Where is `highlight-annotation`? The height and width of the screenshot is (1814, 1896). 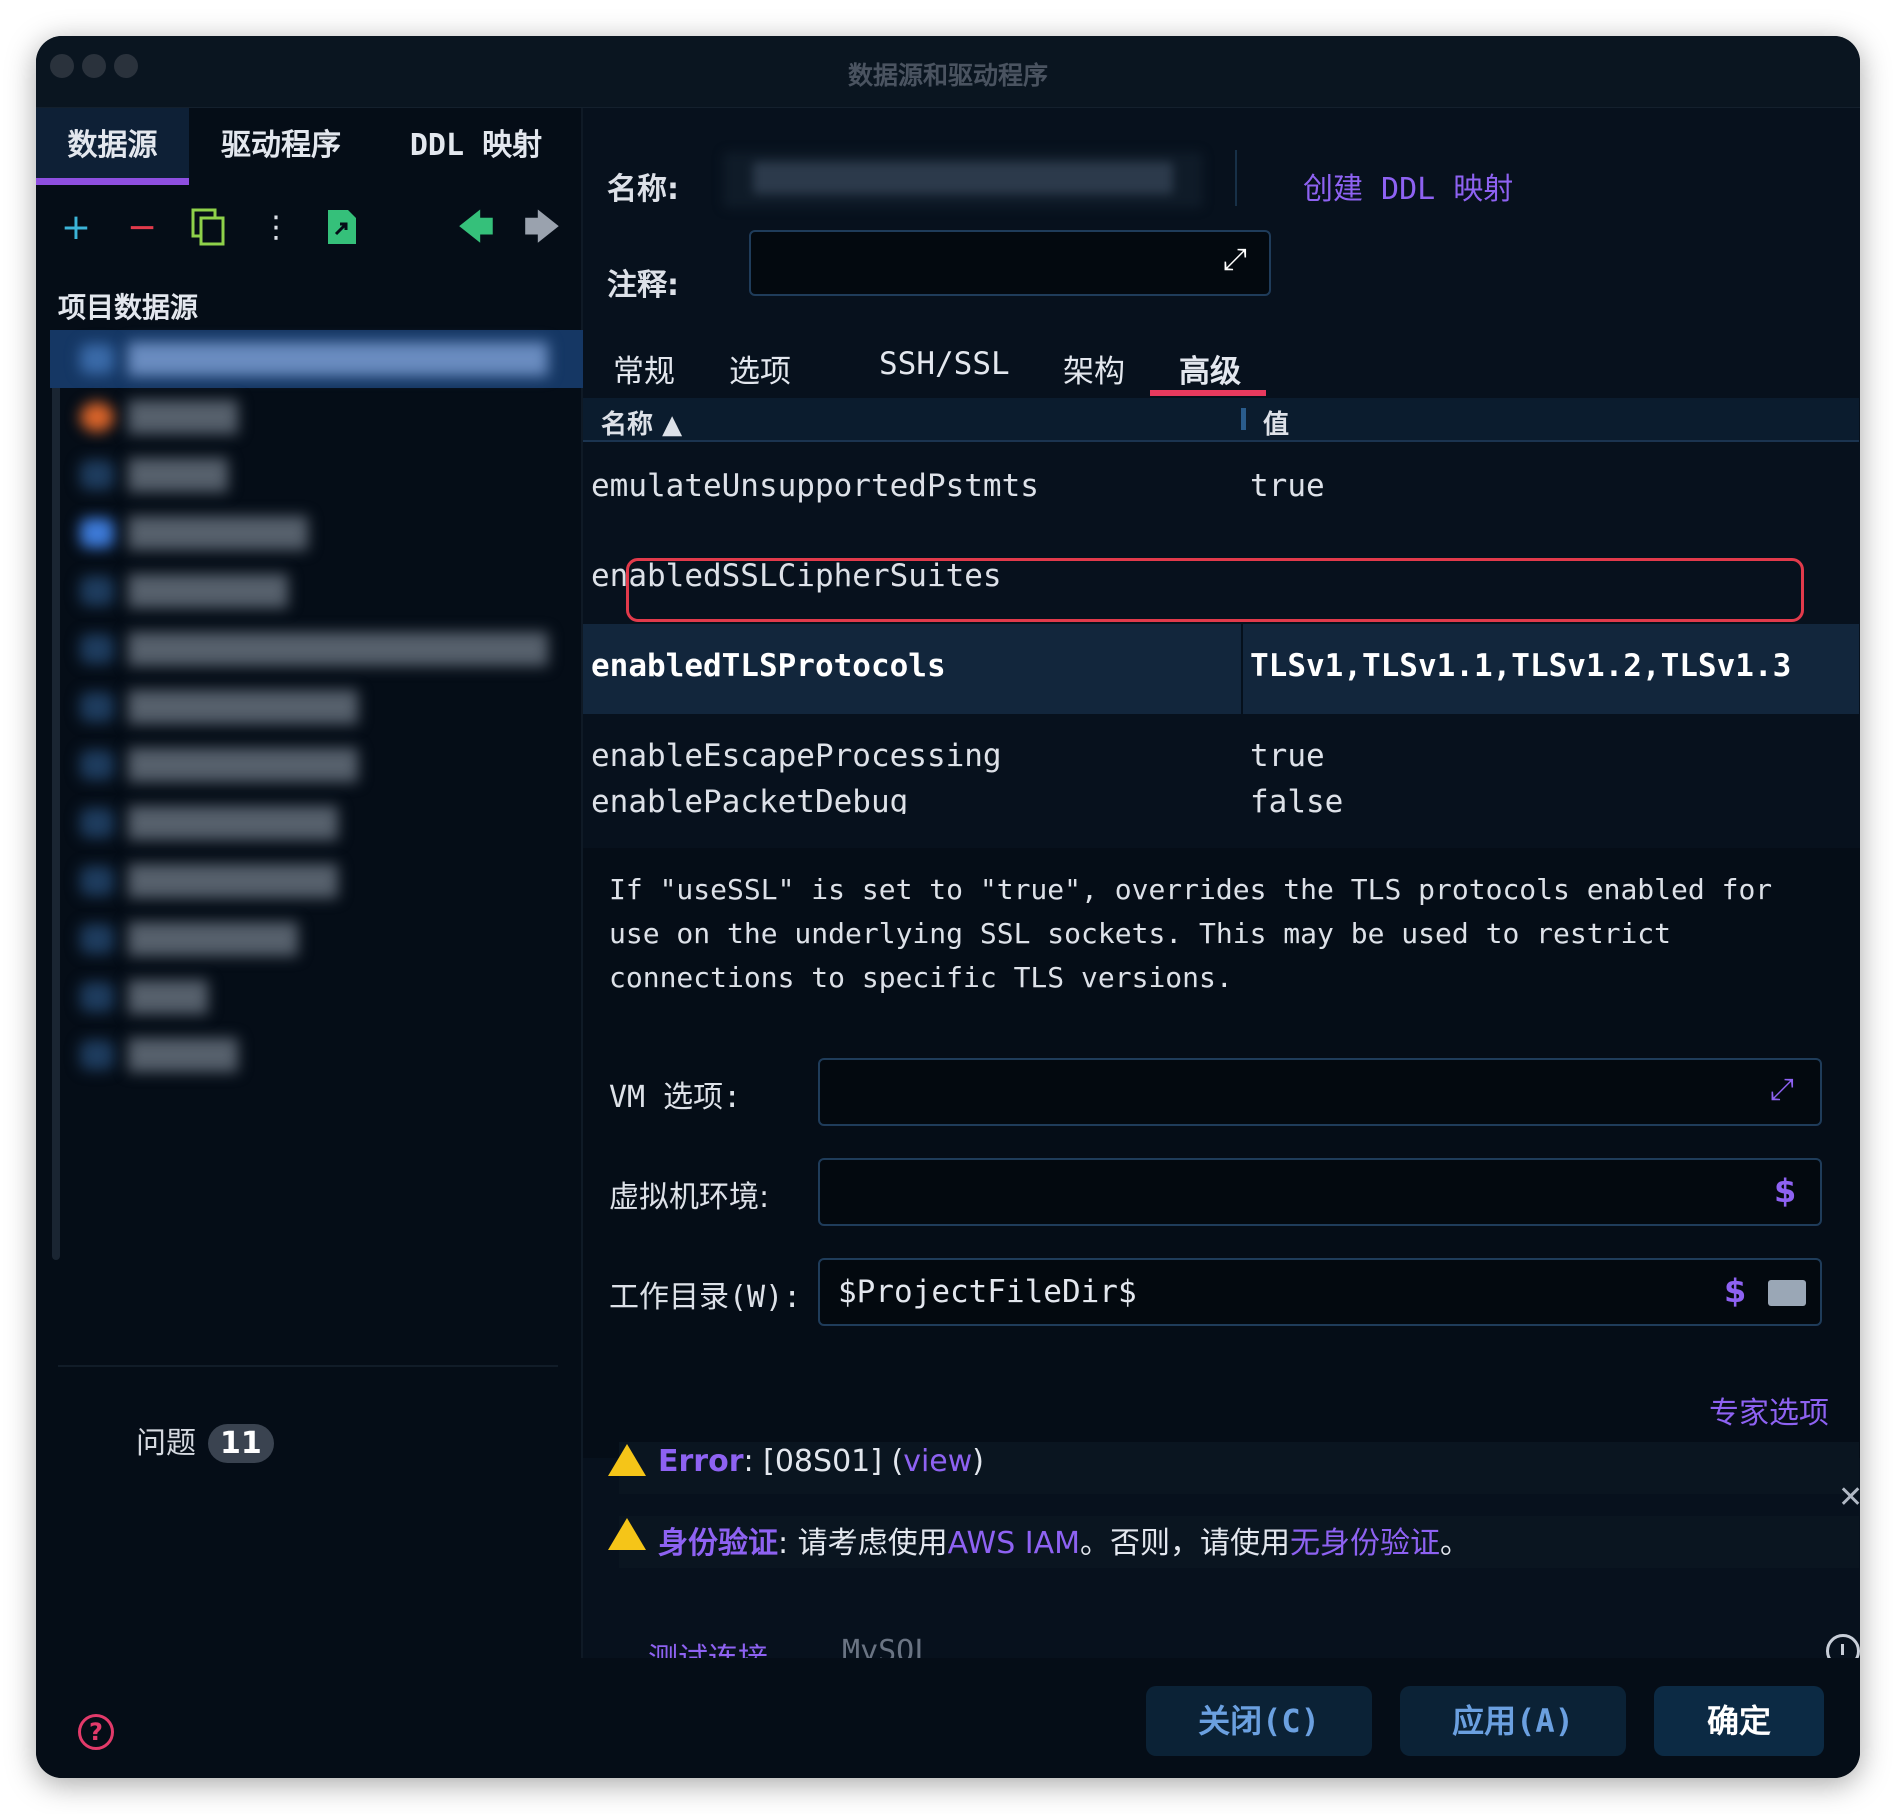
highlight-annotation is located at coordinates (1215, 590).